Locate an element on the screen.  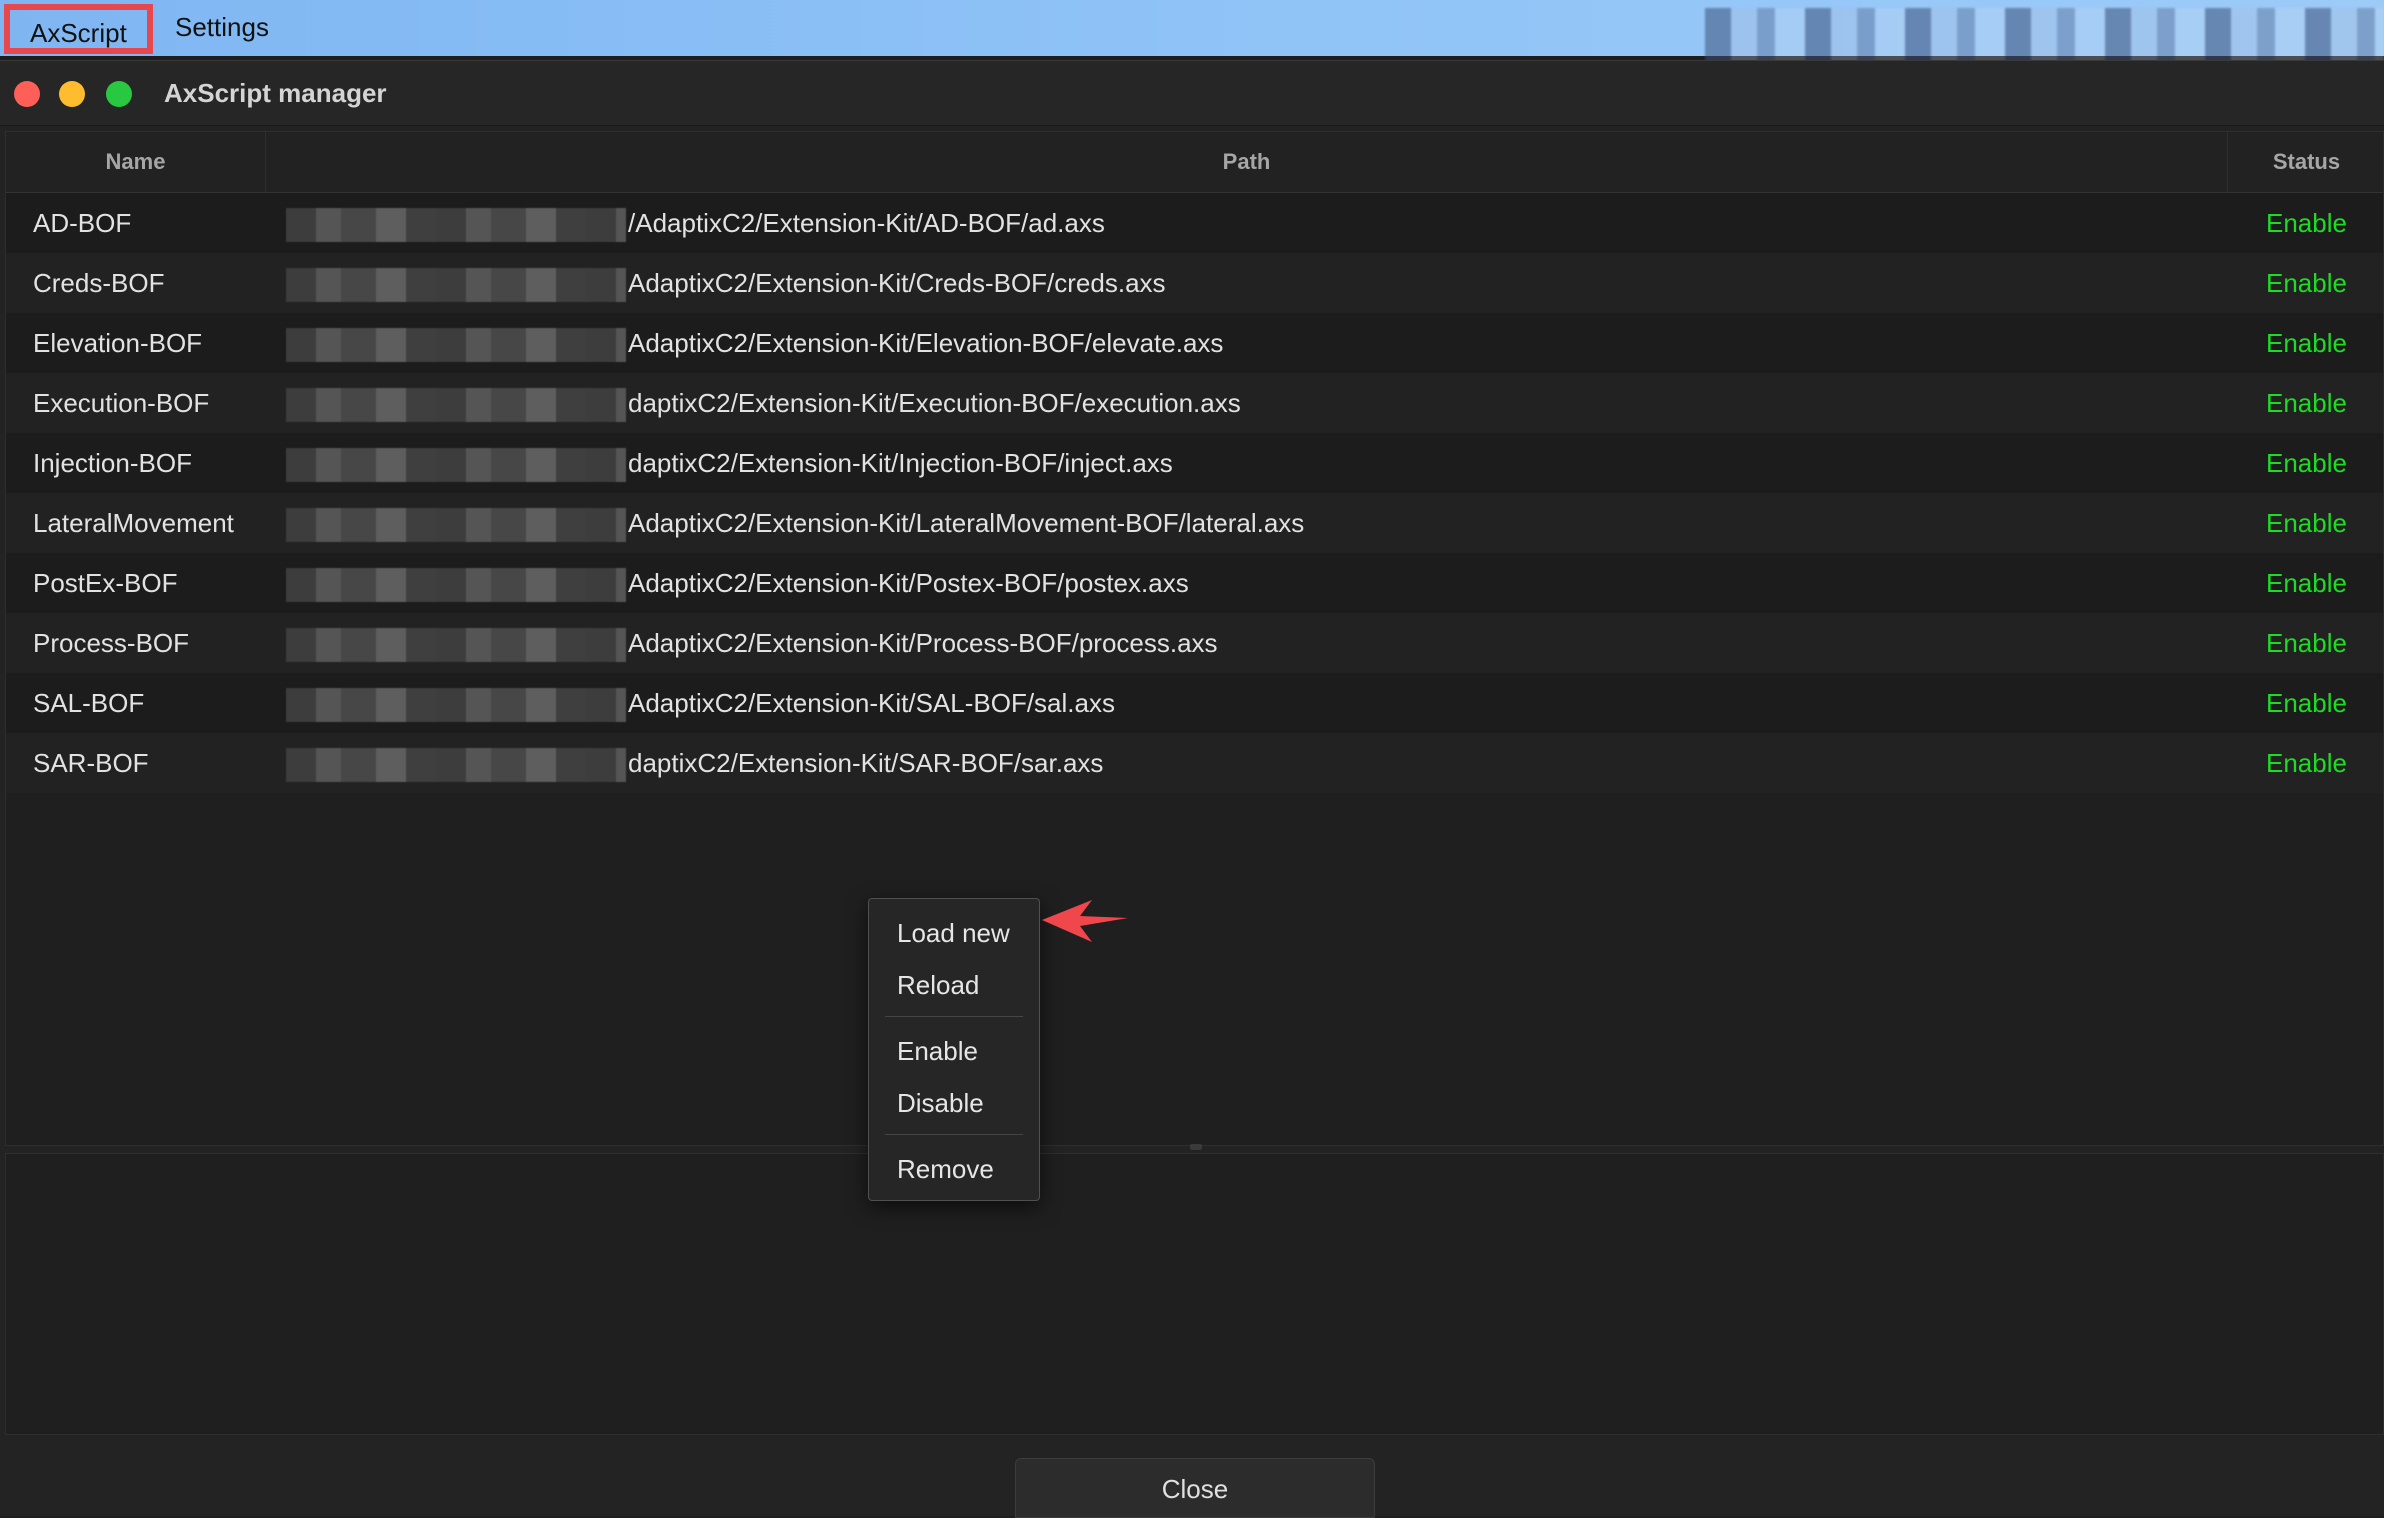
table-header: Name Path Status is located at coordinates (1194, 162).